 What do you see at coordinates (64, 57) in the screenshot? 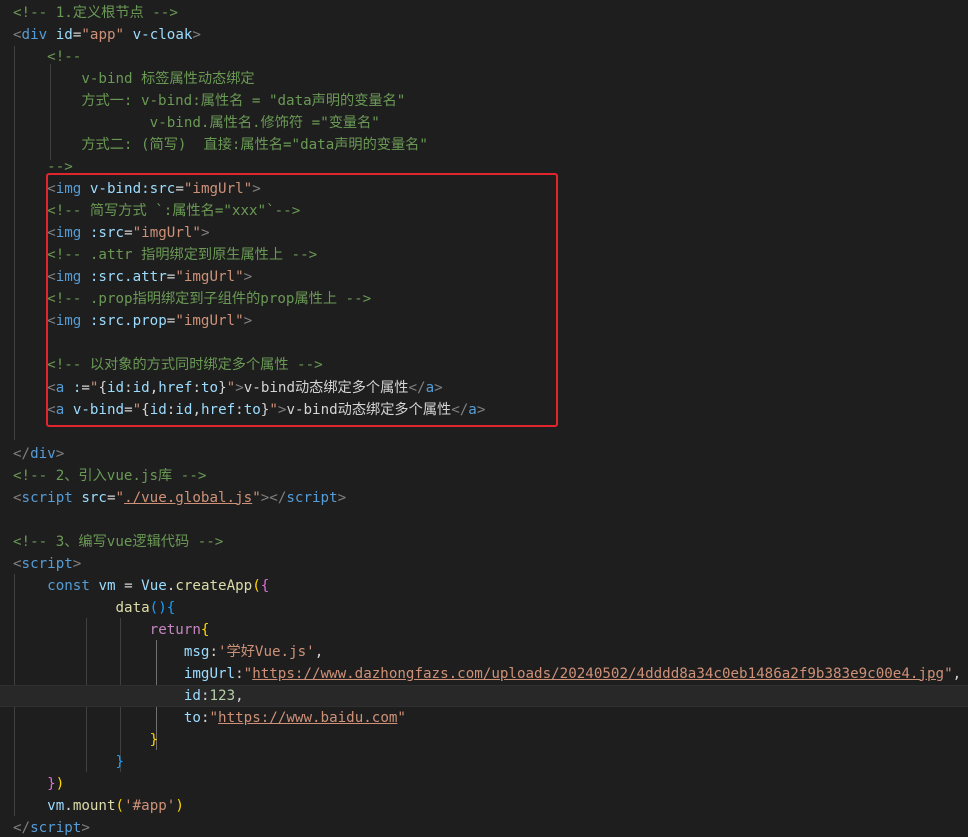
I see `code-token: <!--` at bounding box center [64, 57].